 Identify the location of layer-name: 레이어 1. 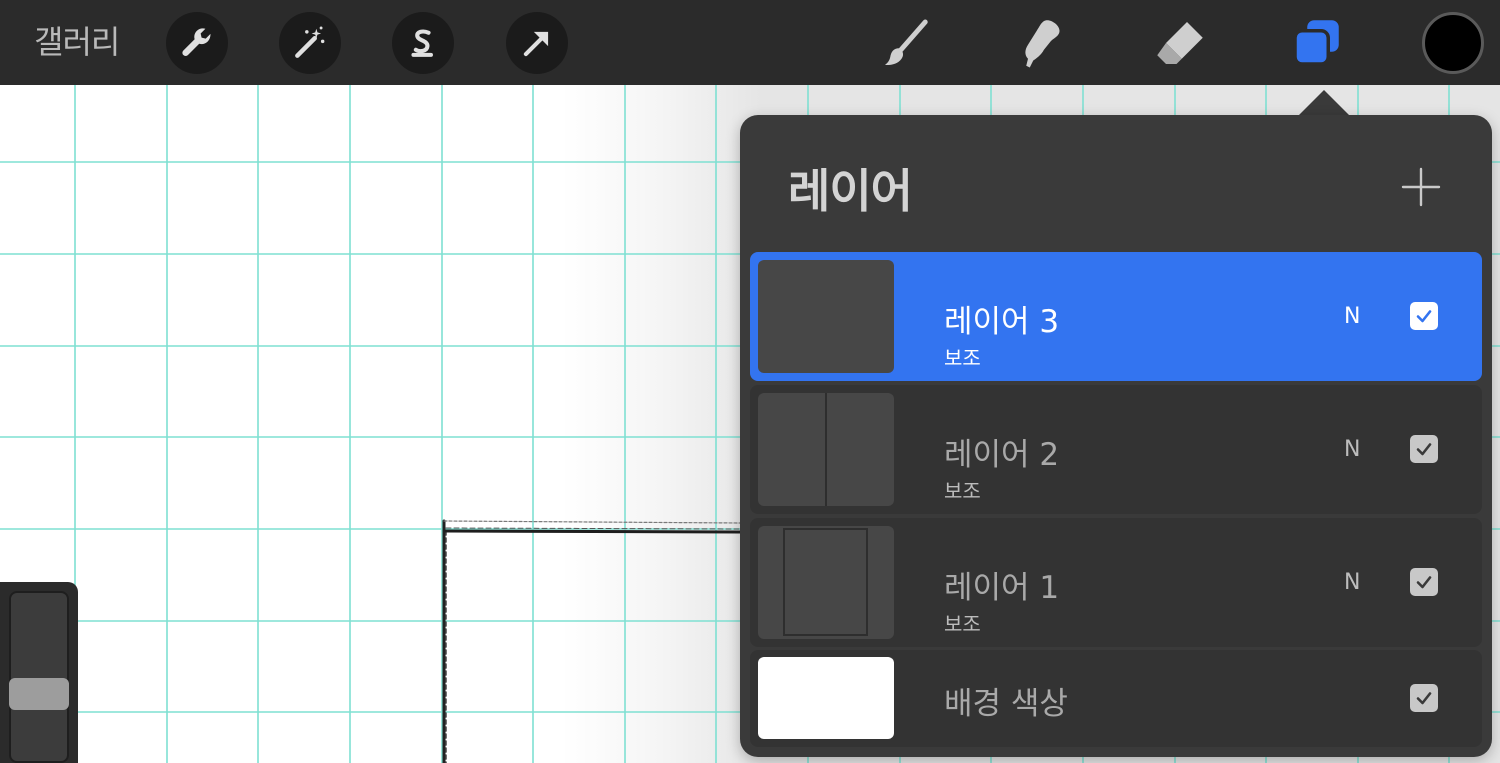
(1002, 588).